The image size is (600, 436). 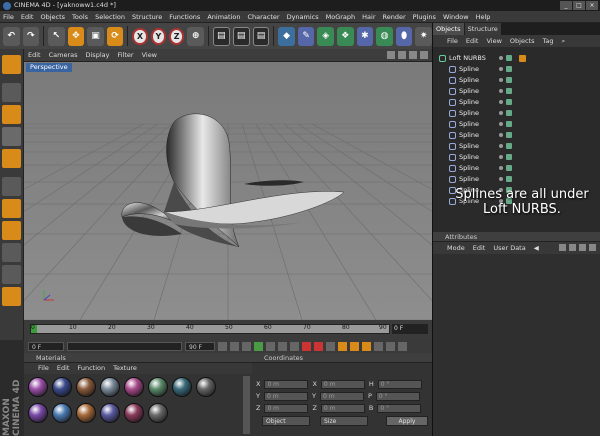 What do you see at coordinates (582, 247) in the screenshot?
I see `lock-icon` at bounding box center [582, 247].